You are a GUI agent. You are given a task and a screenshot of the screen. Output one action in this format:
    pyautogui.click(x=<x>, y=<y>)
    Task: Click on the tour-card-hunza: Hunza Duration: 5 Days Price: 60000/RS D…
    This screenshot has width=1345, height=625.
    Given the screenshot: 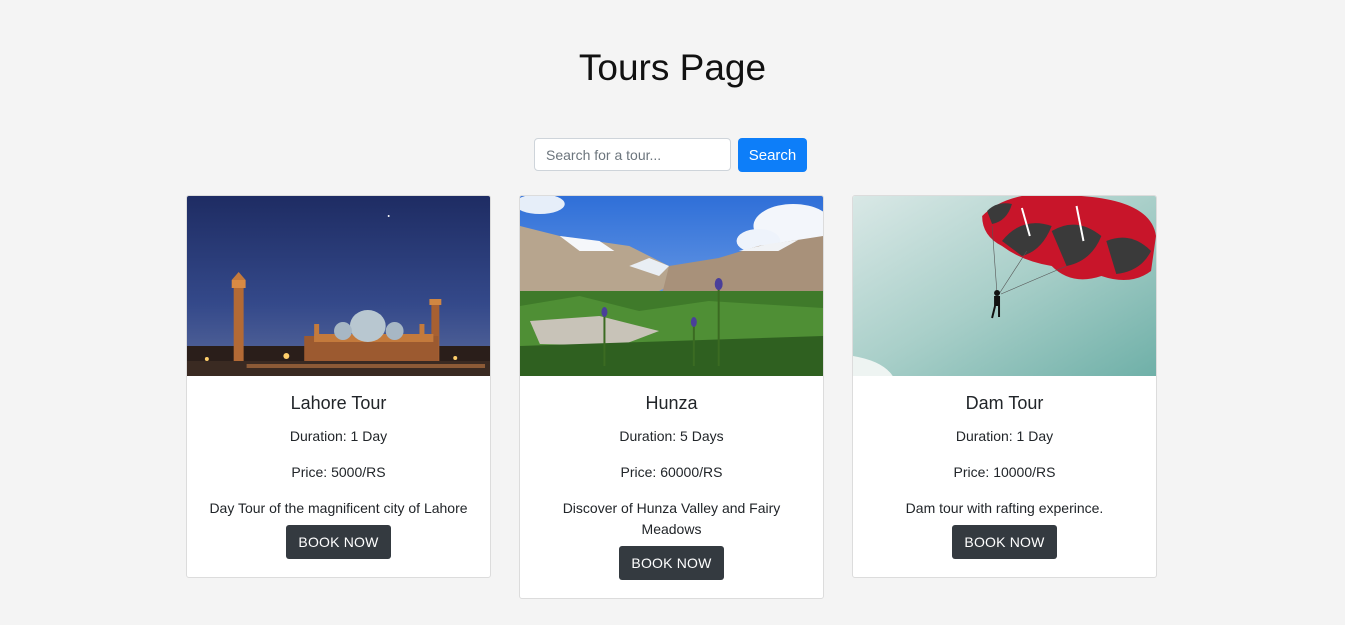 What is the action you would take?
    pyautogui.click(x=671, y=397)
    